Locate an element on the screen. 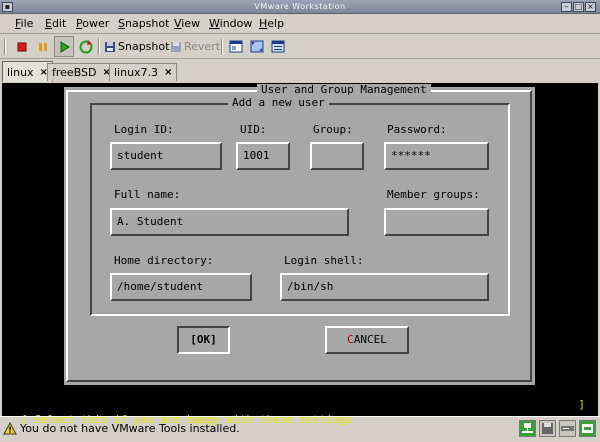 The width and height of the screenshot is (600, 442). play-icon is located at coordinates (65, 46).